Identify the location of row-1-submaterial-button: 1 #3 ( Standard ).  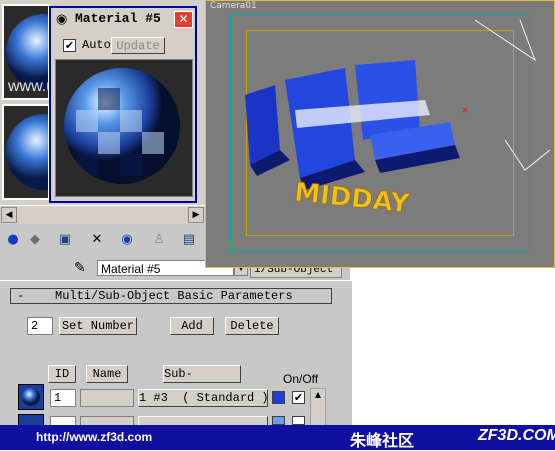
(203, 398).